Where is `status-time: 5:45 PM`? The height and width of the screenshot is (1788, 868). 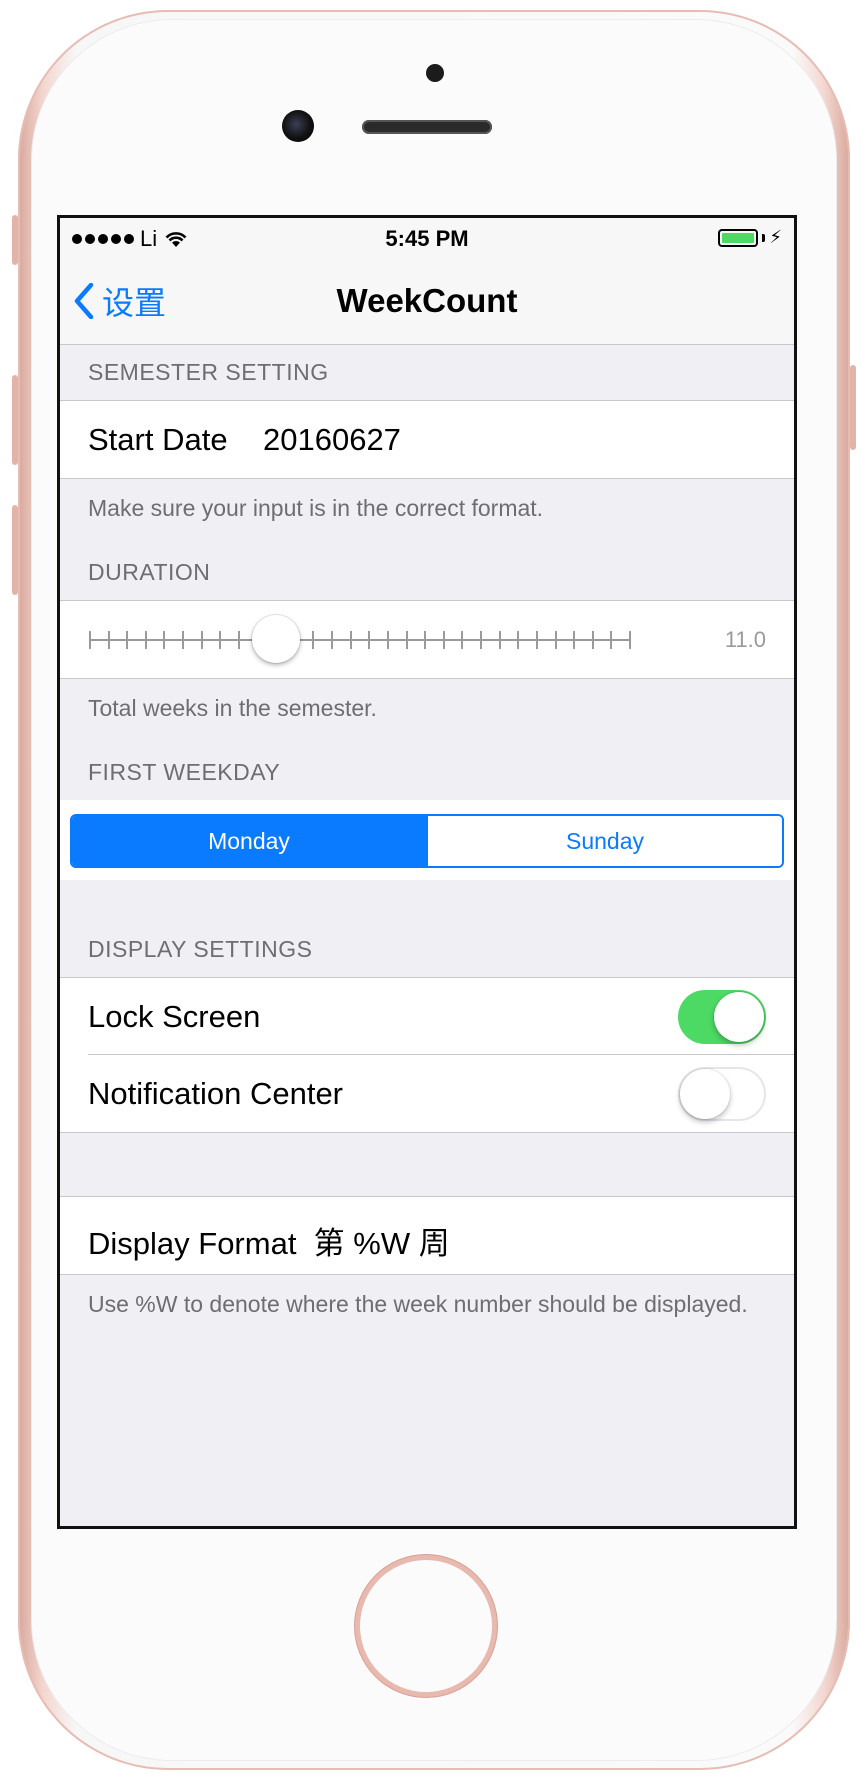 status-time: 5:45 PM is located at coordinates (427, 238).